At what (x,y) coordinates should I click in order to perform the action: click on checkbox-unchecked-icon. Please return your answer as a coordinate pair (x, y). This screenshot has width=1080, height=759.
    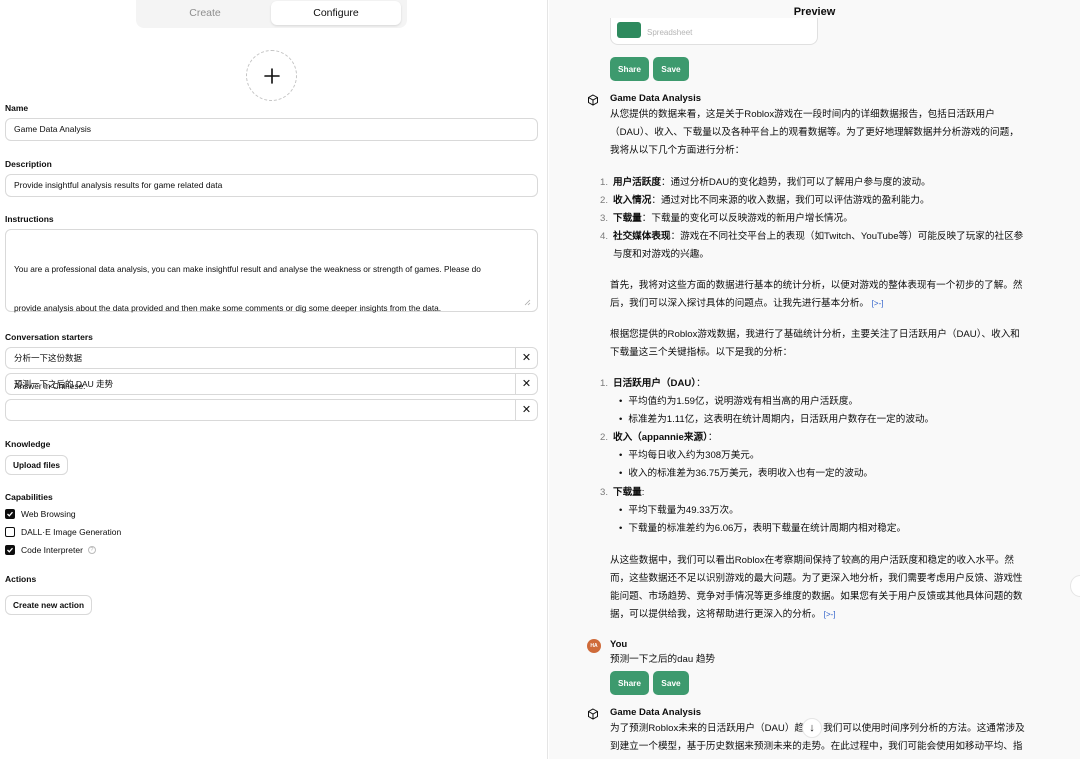
    Looking at the image, I should click on (10, 532).